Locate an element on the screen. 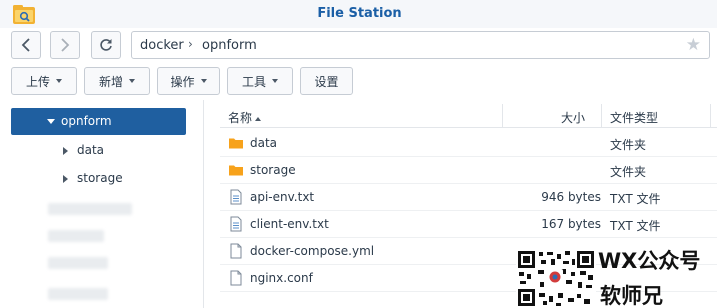 The width and height of the screenshot is (717, 308). tree-item-opnform: opnform is located at coordinates (98, 121).